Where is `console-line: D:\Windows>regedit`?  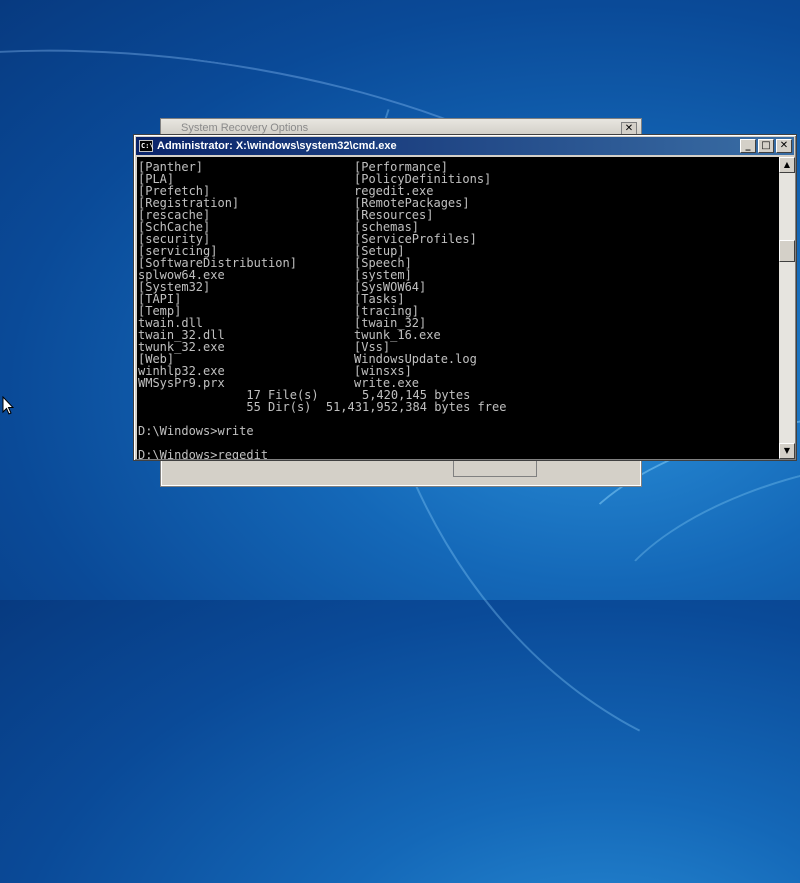
console-line: D:\Windows>regedit is located at coordinates (203, 454).